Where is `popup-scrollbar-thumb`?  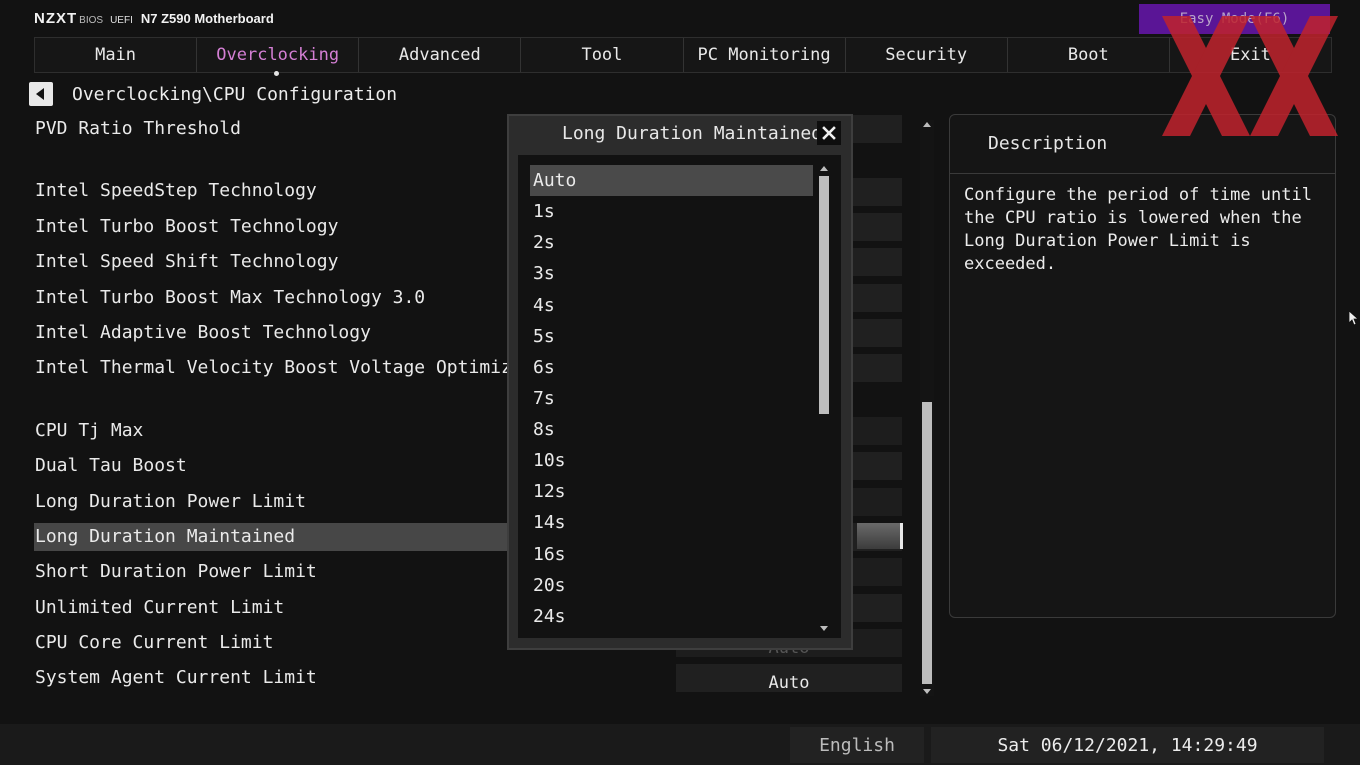
popup-scrollbar-thumb is located at coordinates (824, 295).